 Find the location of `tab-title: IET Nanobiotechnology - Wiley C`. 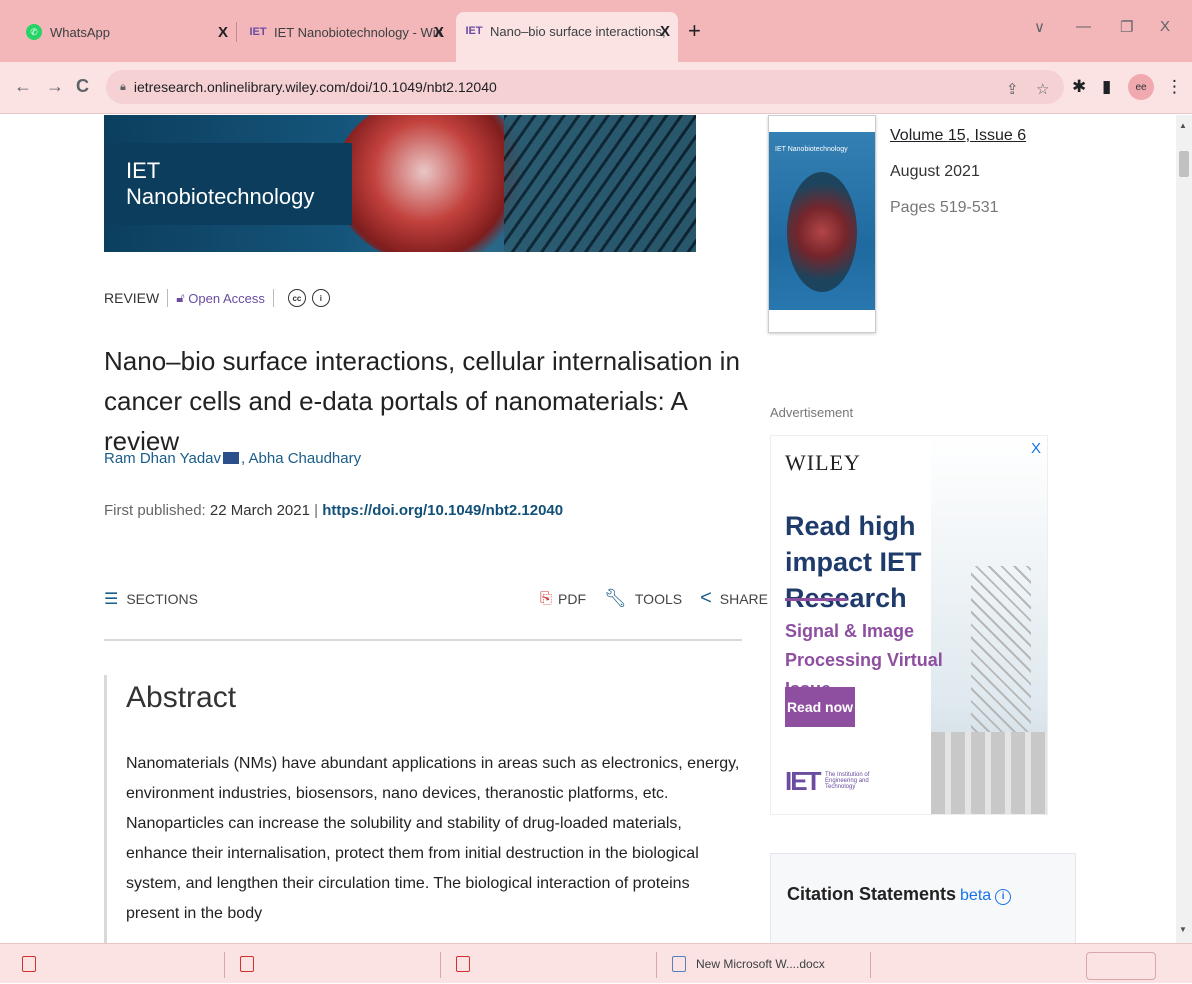

tab-title: IET Nanobiotechnology - Wiley C is located at coordinates (358, 32).